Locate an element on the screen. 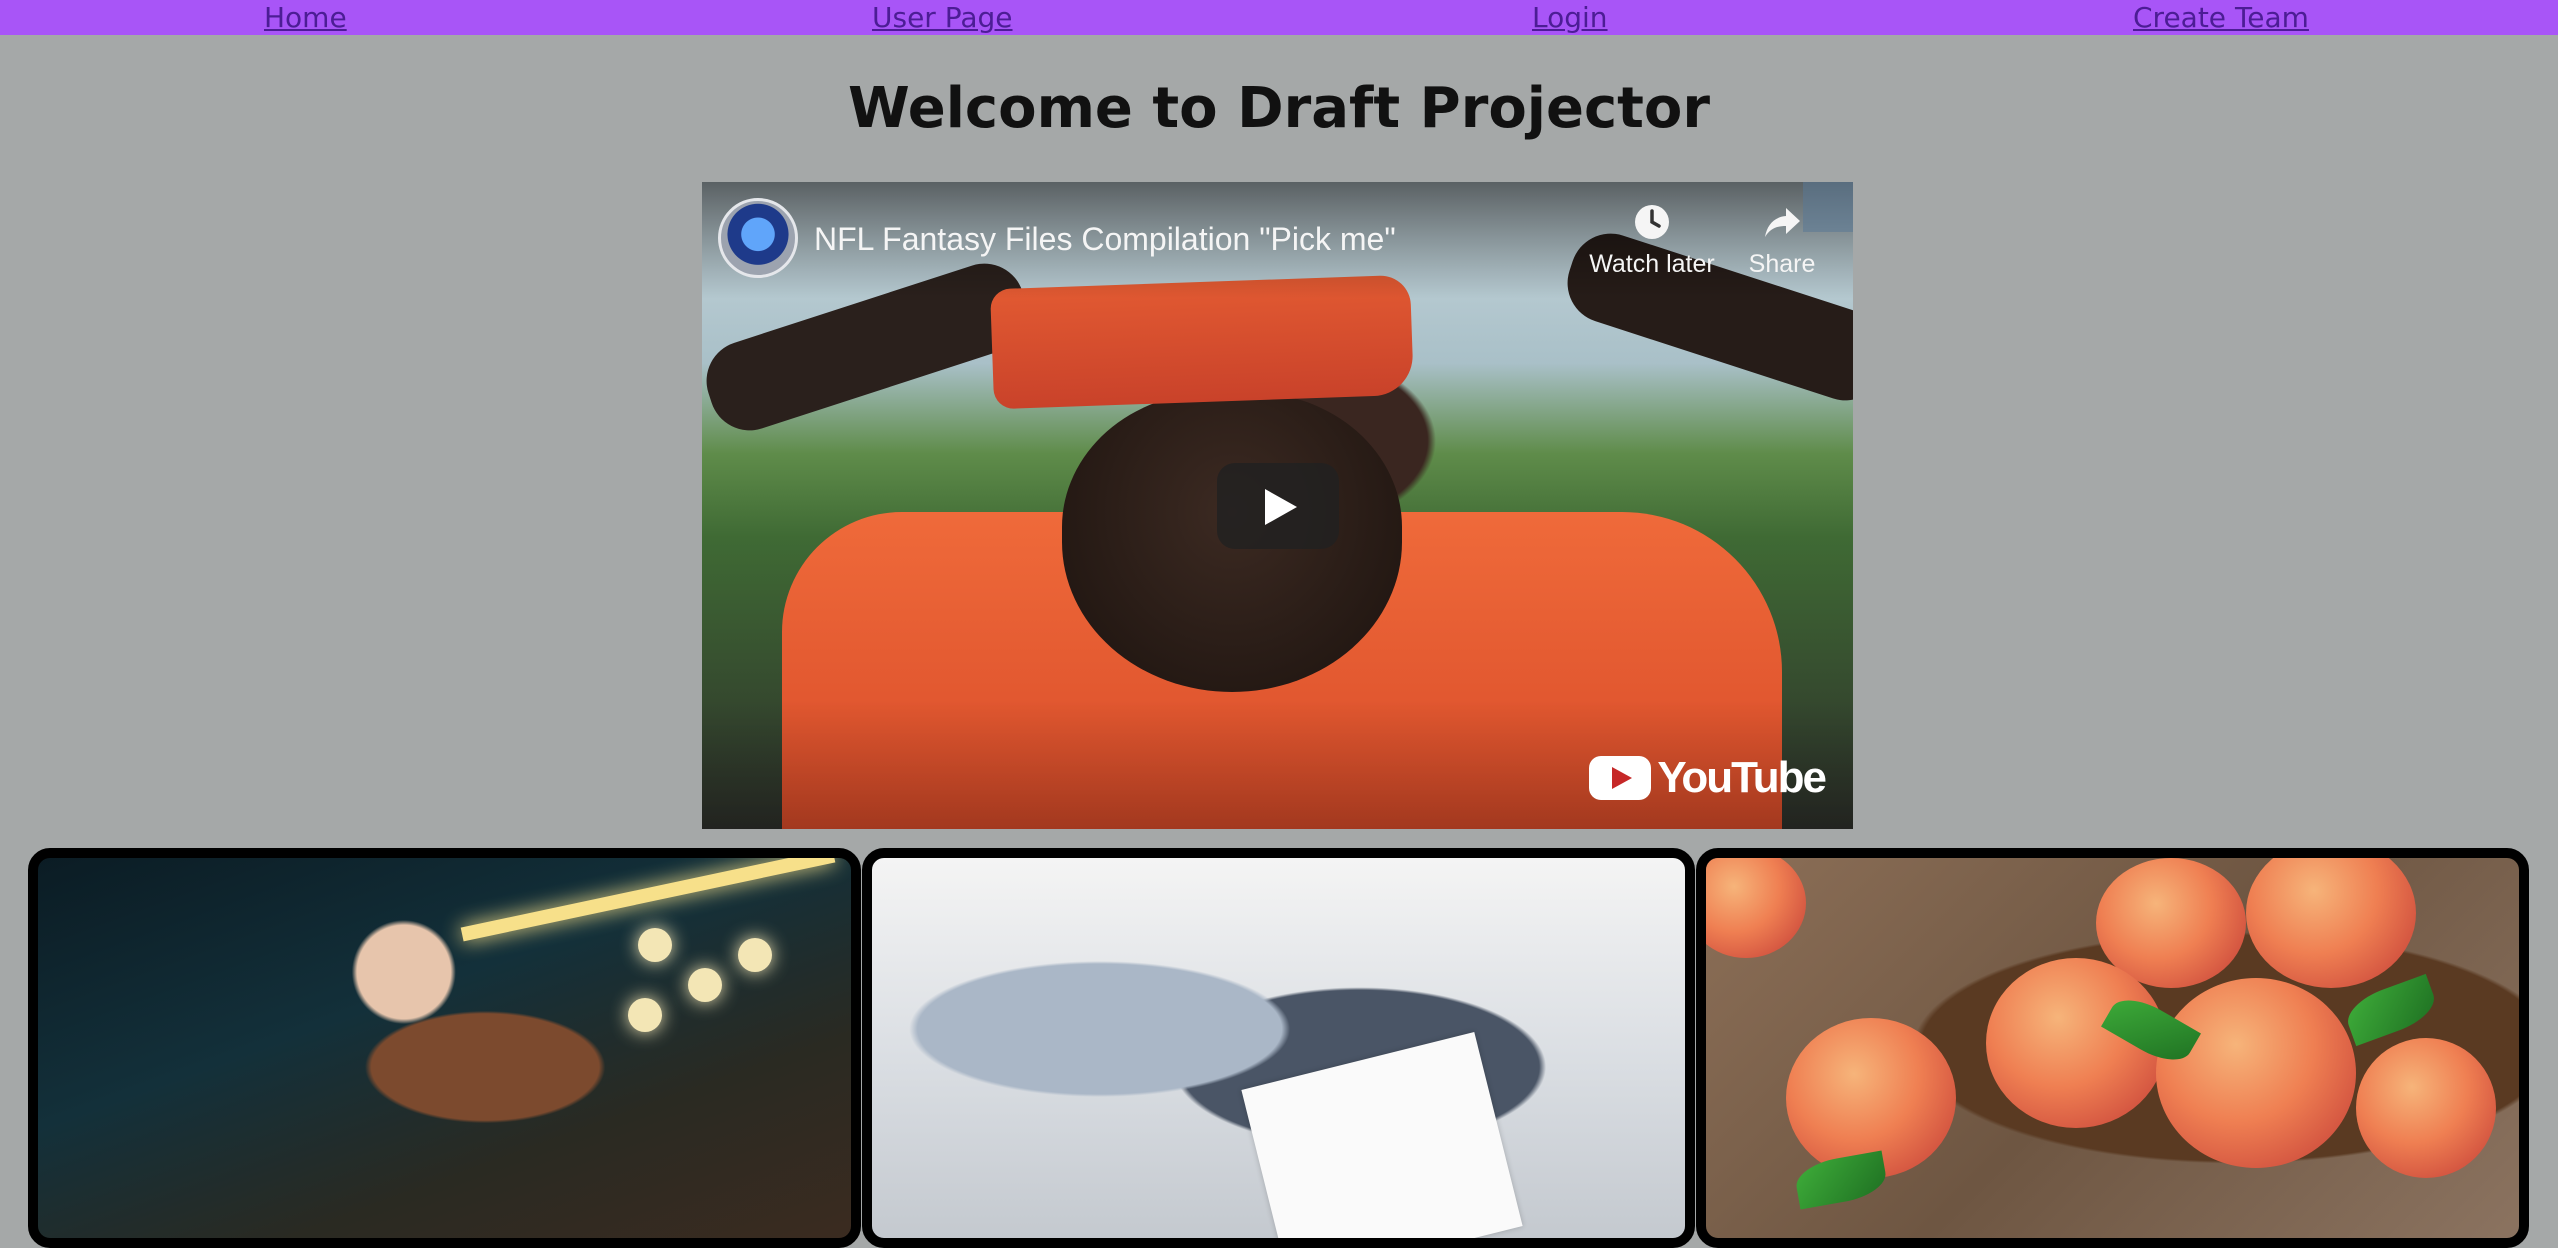 This screenshot has height=1248, width=2558. share-icon is located at coordinates (1782, 222).